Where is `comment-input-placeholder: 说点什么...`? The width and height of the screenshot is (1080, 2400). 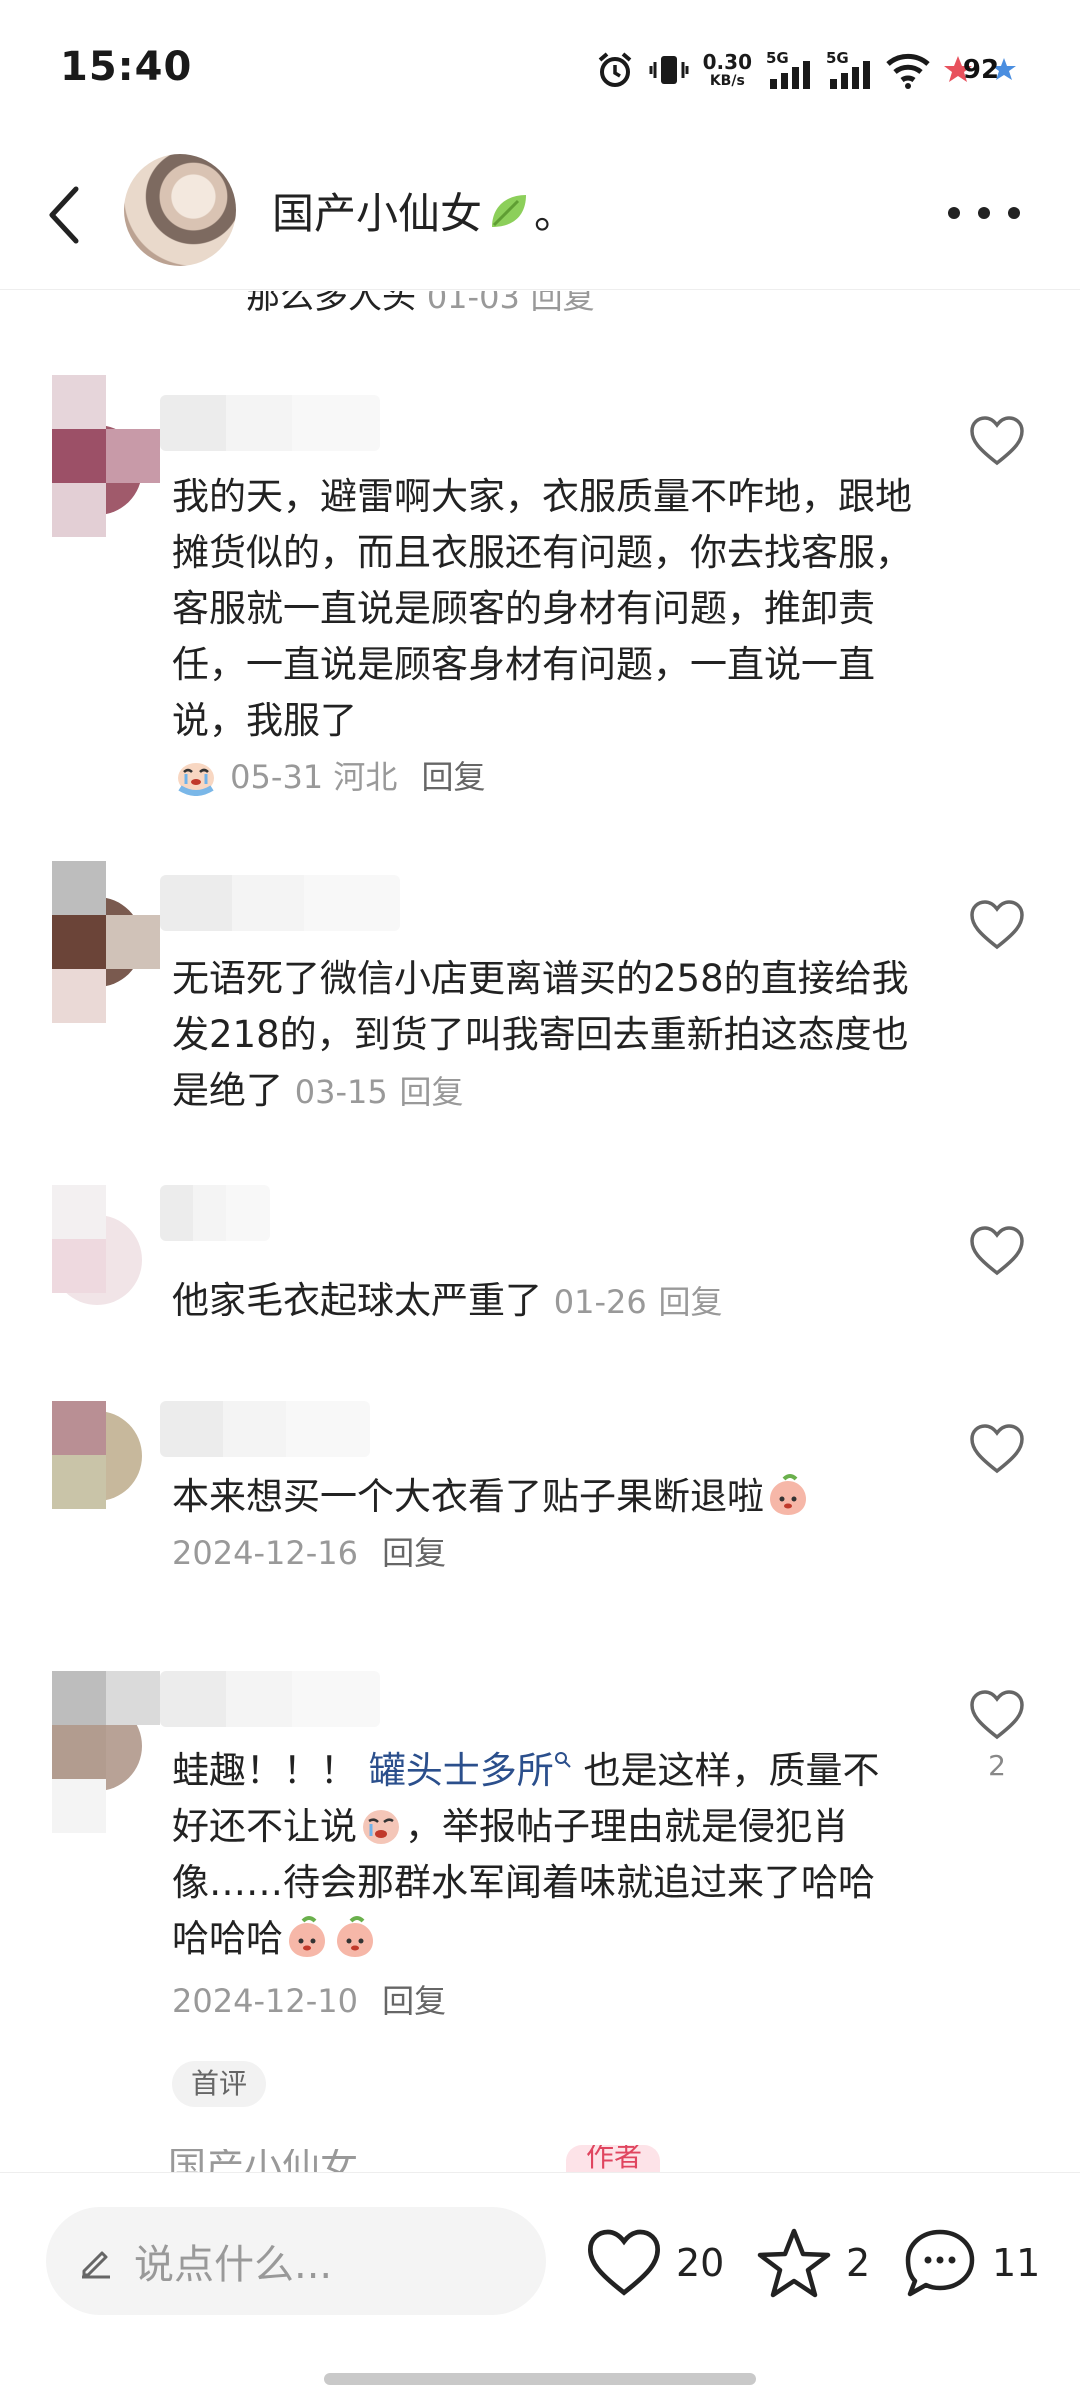 comment-input-placeholder: 说点什么... is located at coordinates (233, 2265).